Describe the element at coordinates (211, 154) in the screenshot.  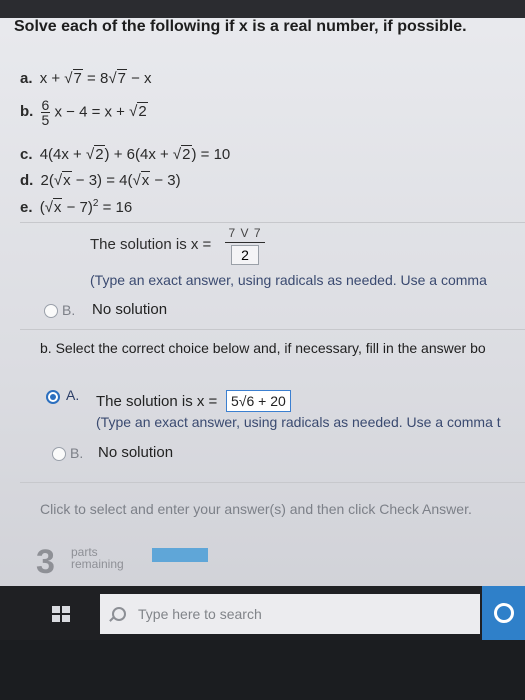
I see `problem-text: ) = 10` at that location.